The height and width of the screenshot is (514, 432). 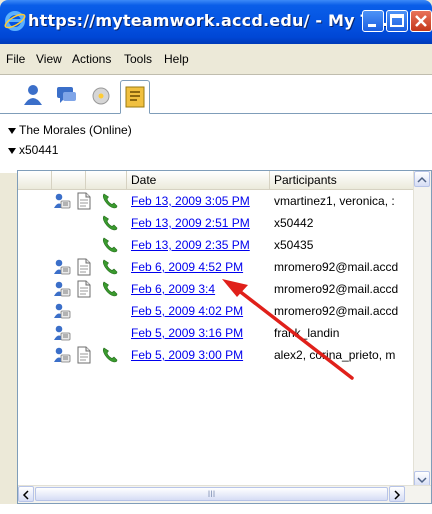 What do you see at coordinates (15, 21) in the screenshot?
I see `ie-logo-icon` at bounding box center [15, 21].